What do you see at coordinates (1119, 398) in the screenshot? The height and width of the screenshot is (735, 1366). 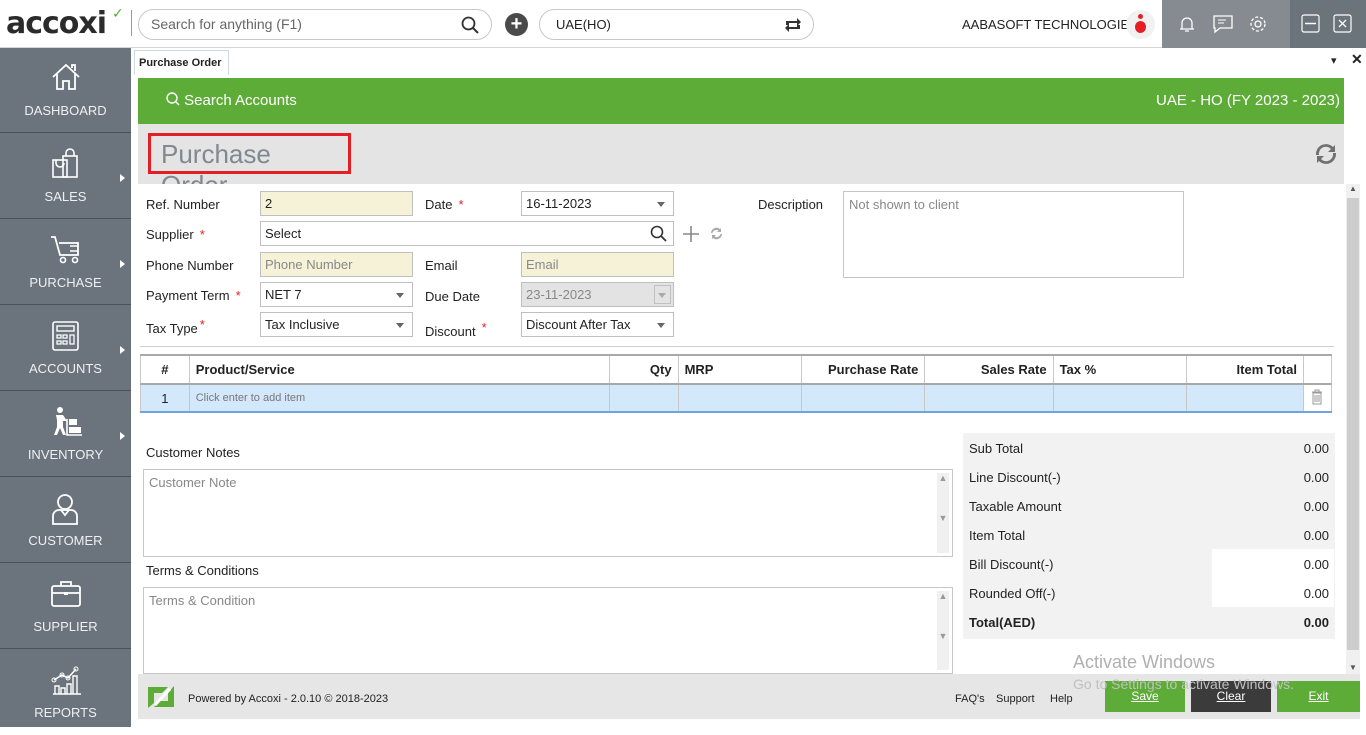 I see `tax-cell` at bounding box center [1119, 398].